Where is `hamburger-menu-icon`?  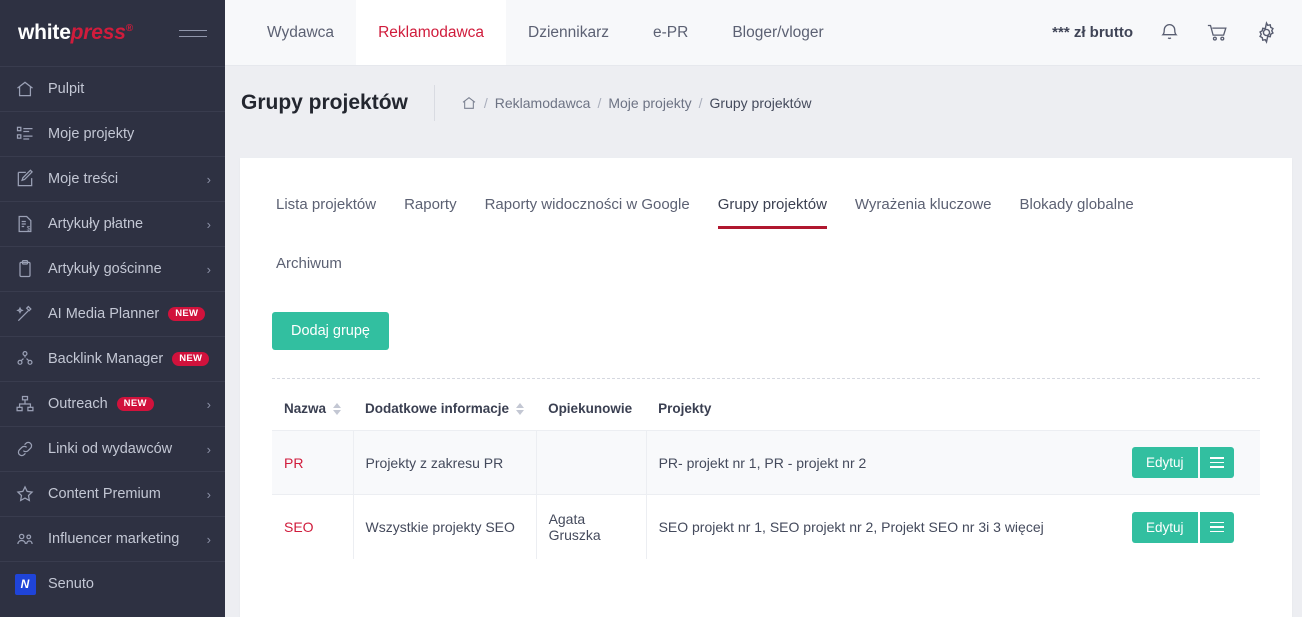
hamburger-menu-icon is located at coordinates (1216, 527).